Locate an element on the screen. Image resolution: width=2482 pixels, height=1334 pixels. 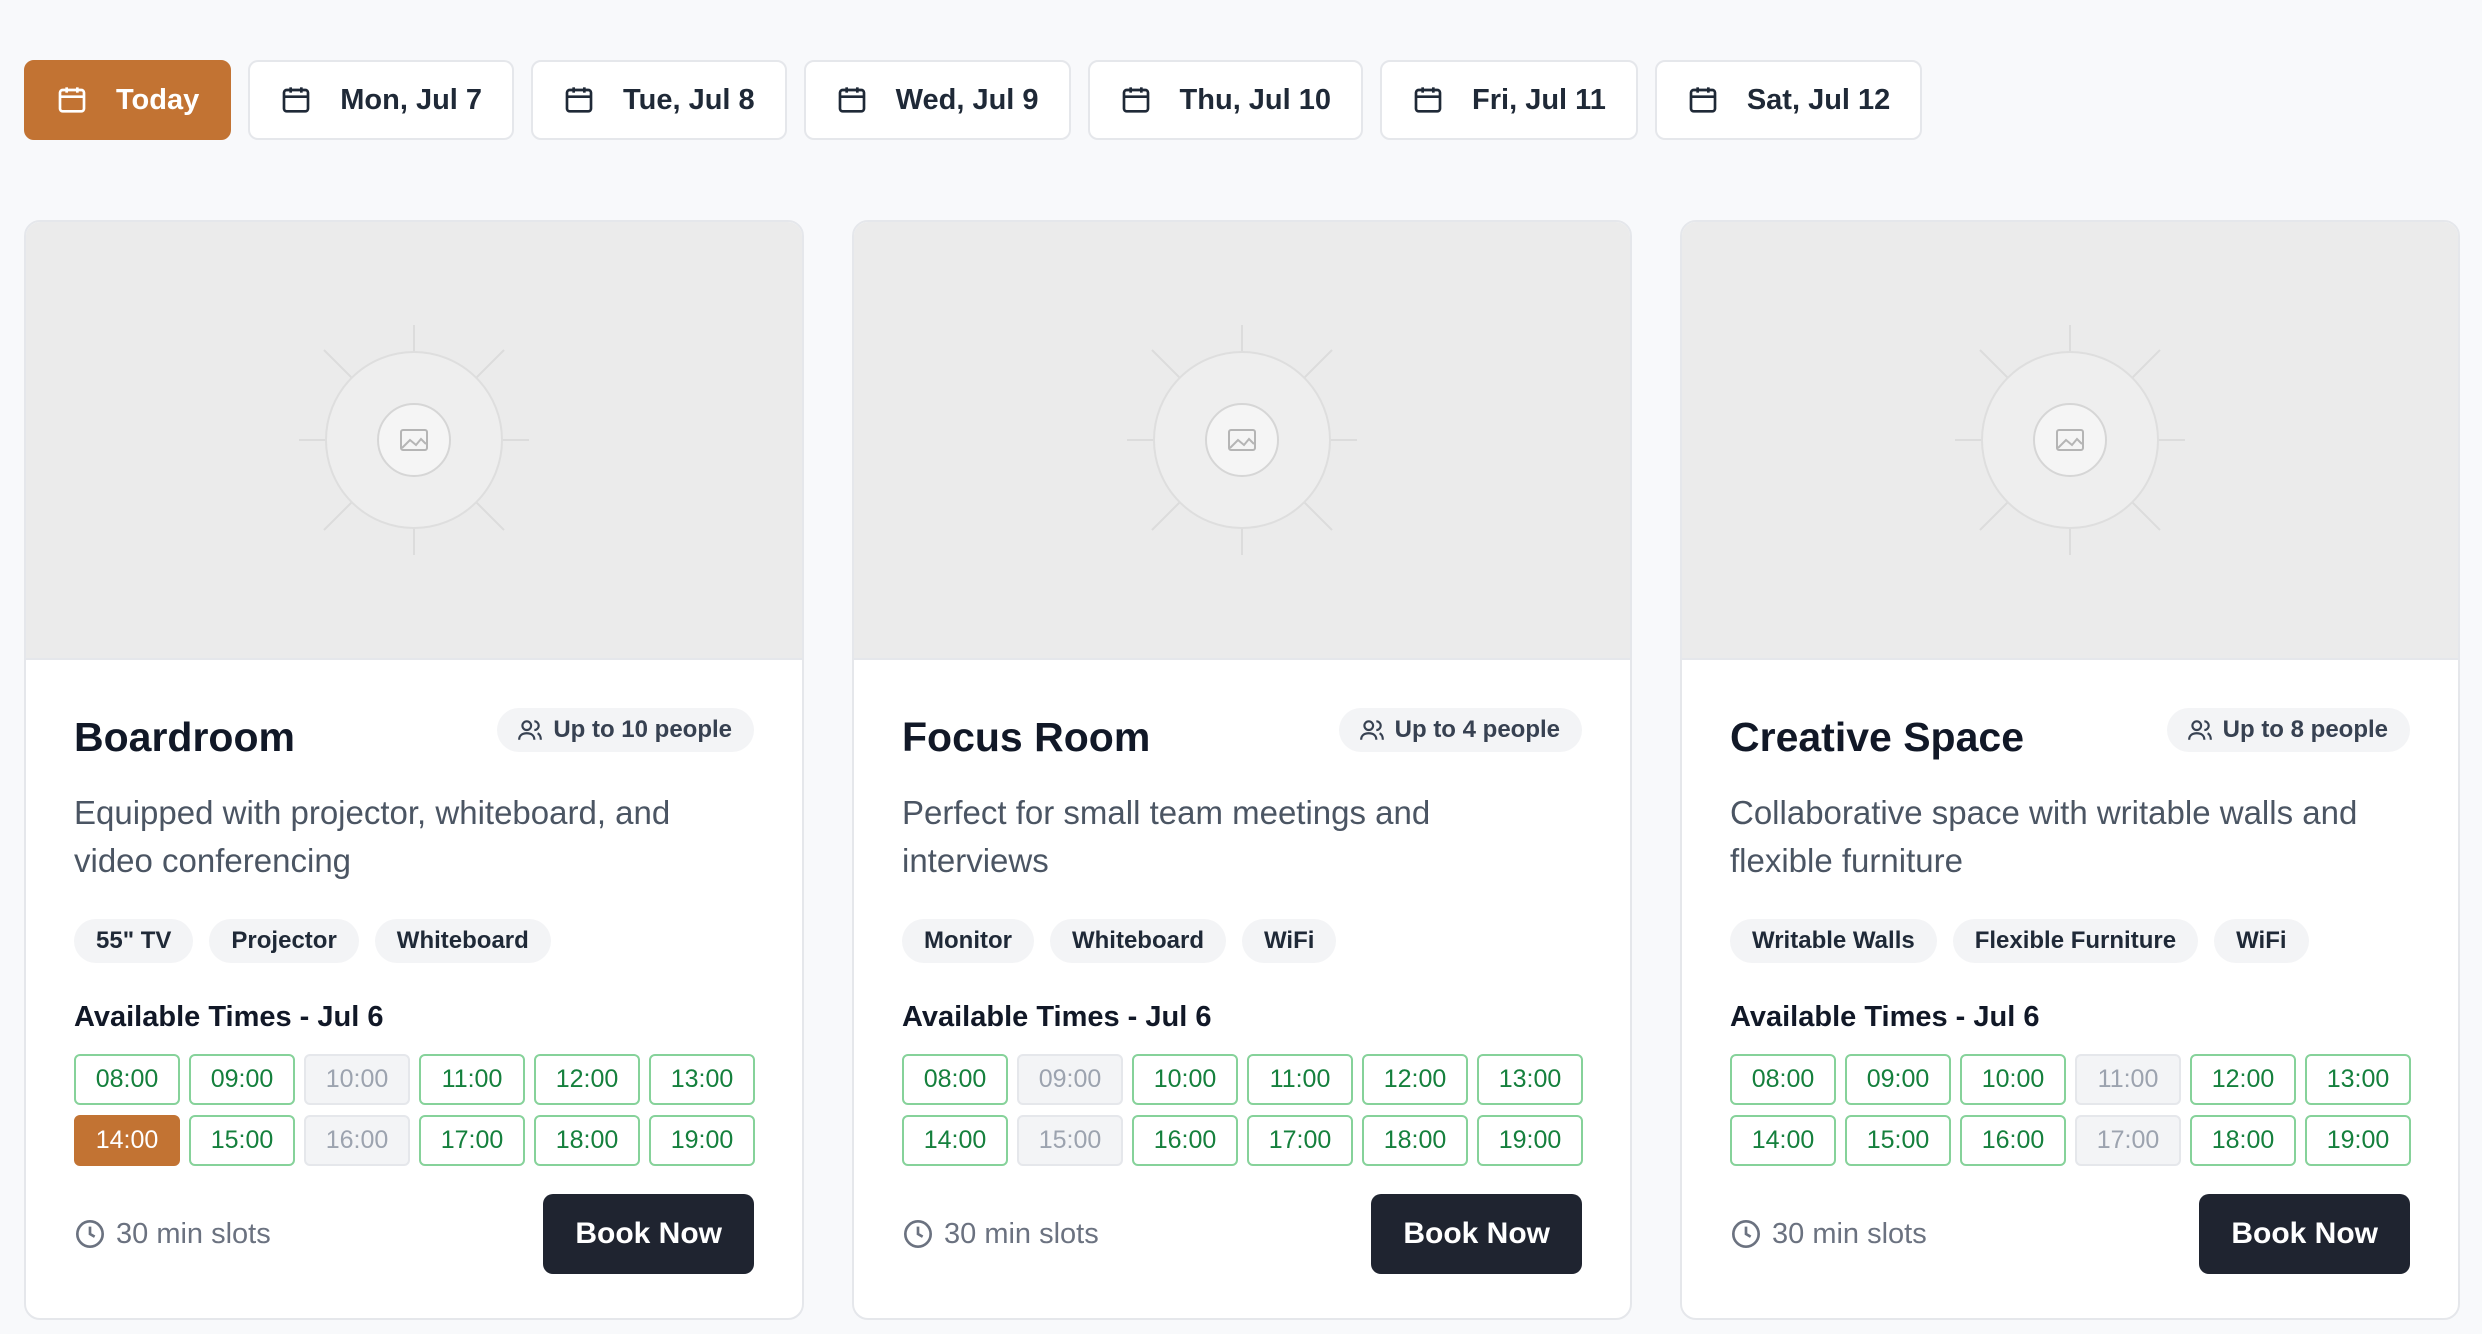
amenity-tag: Flexible Furniture is located at coordinates (2075, 941).